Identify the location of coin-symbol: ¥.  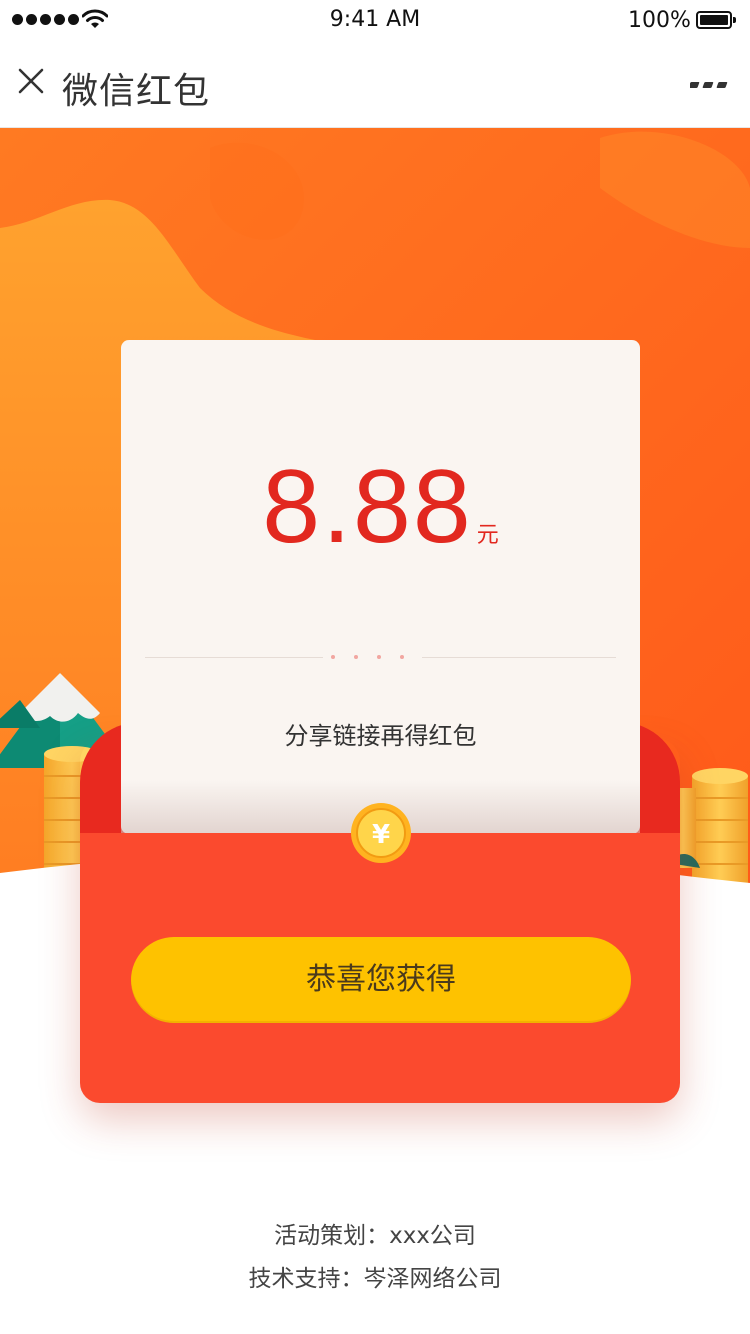
(381, 835).